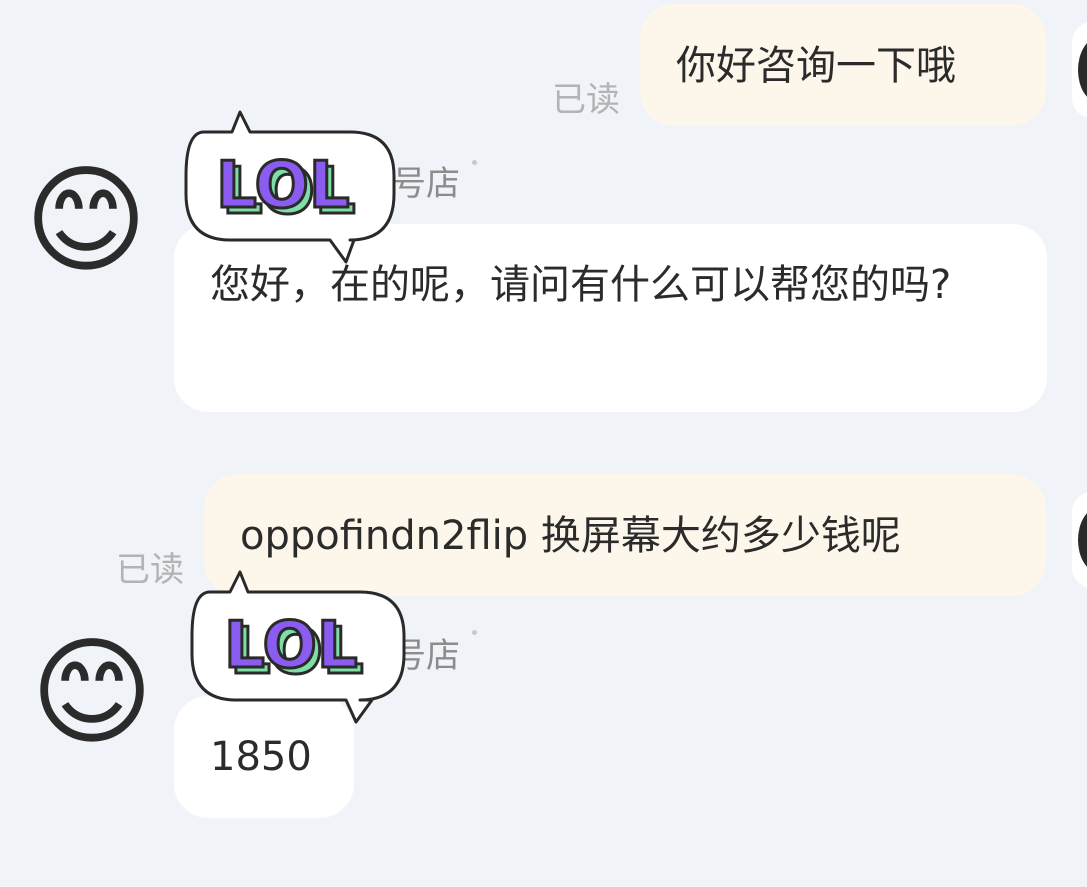  I want to click on shop-name: 号店, so click(426, 184).